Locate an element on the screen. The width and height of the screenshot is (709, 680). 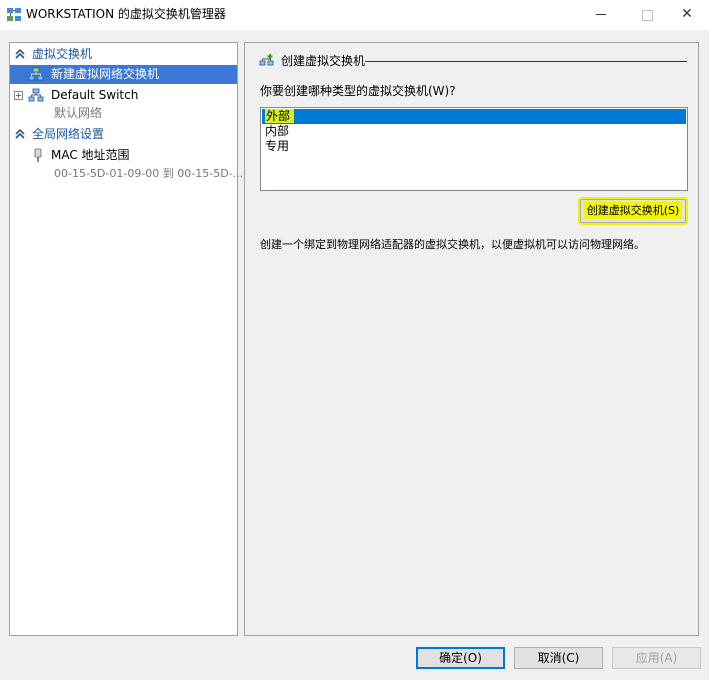
maximize-icon is located at coordinates (647, 15).